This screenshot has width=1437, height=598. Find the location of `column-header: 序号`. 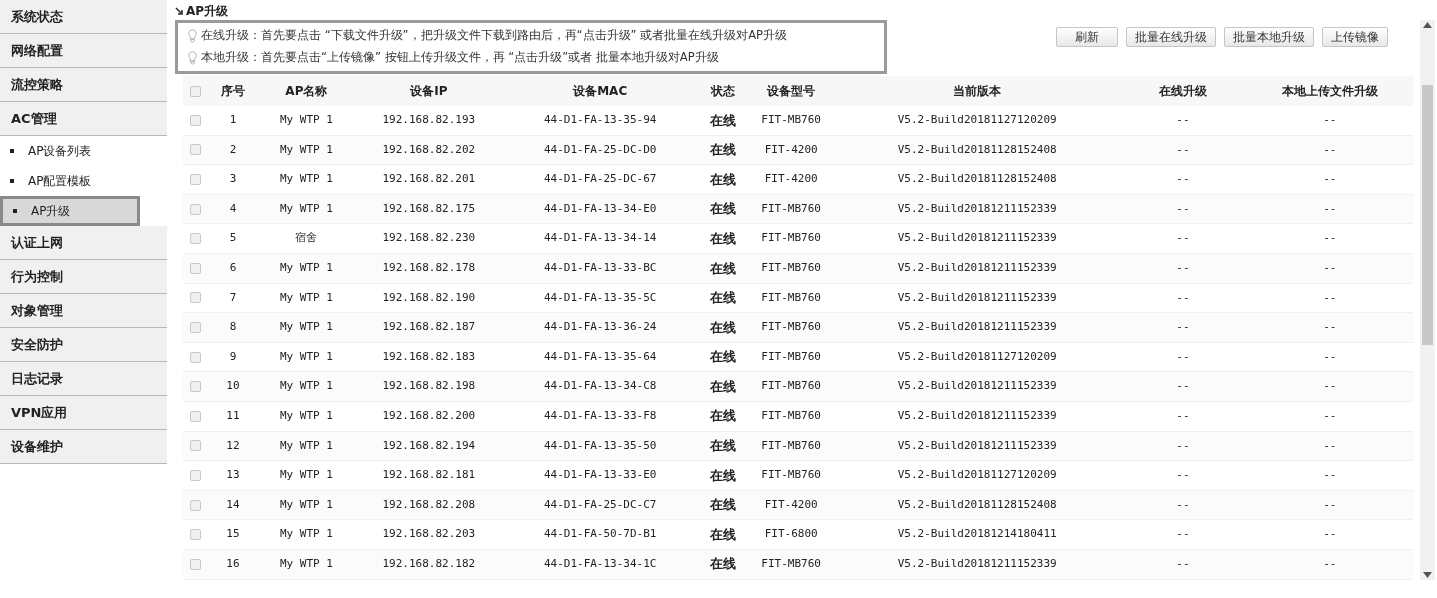

column-header: 序号 is located at coordinates (232, 91).